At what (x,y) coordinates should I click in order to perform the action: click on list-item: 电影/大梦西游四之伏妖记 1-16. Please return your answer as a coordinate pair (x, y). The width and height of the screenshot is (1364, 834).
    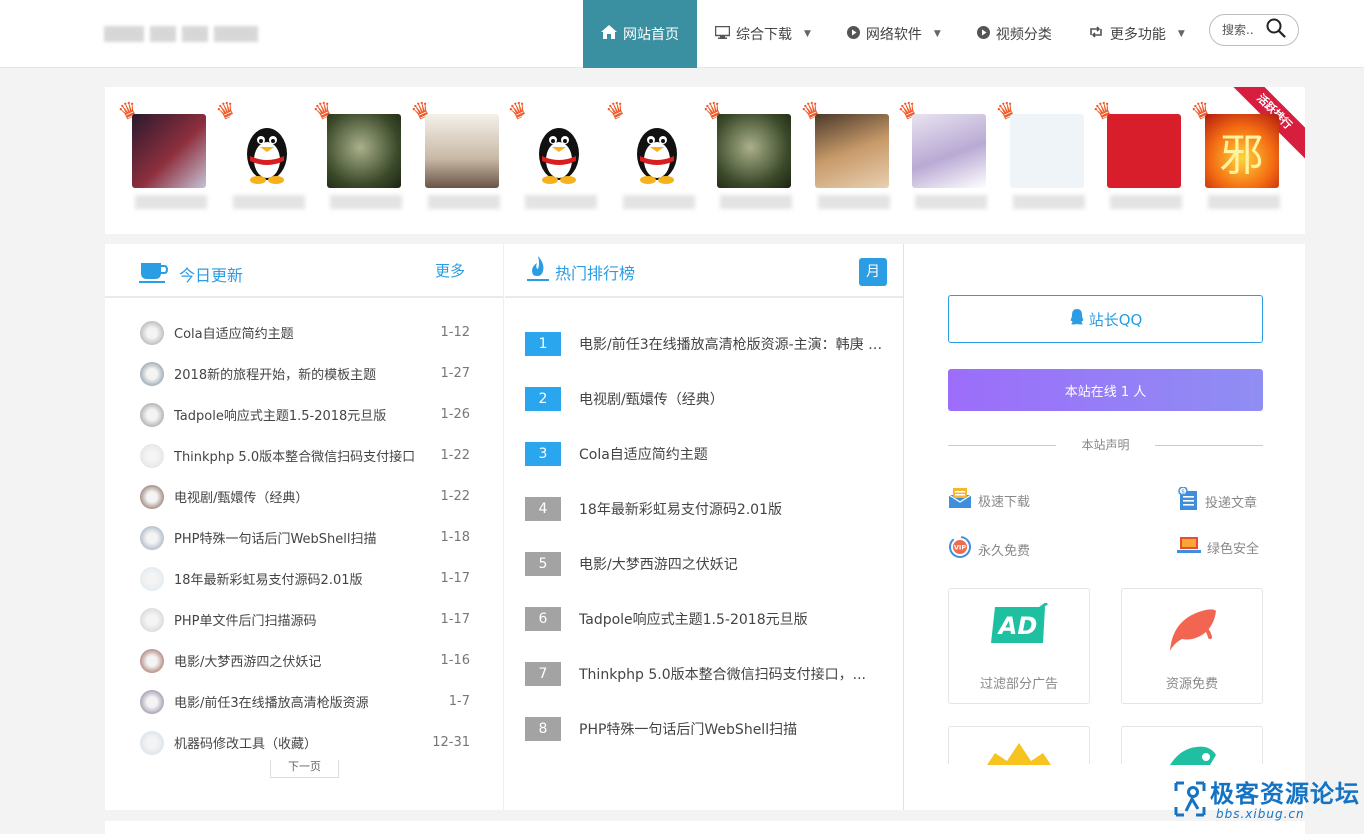
    Looking at the image, I should click on (304, 660).